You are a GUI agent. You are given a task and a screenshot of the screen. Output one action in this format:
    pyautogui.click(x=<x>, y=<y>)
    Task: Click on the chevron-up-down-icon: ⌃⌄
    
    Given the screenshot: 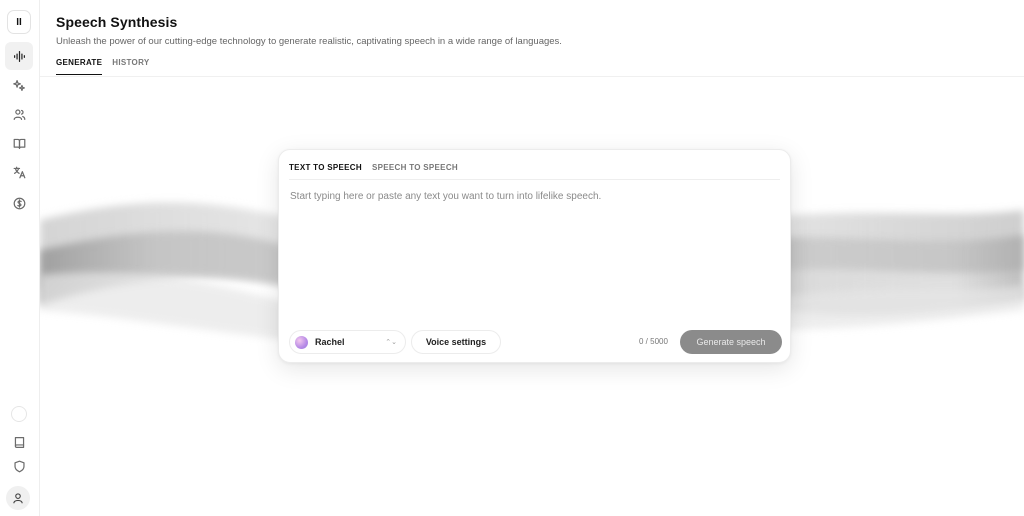 What is the action you would take?
    pyautogui.click(x=391, y=342)
    